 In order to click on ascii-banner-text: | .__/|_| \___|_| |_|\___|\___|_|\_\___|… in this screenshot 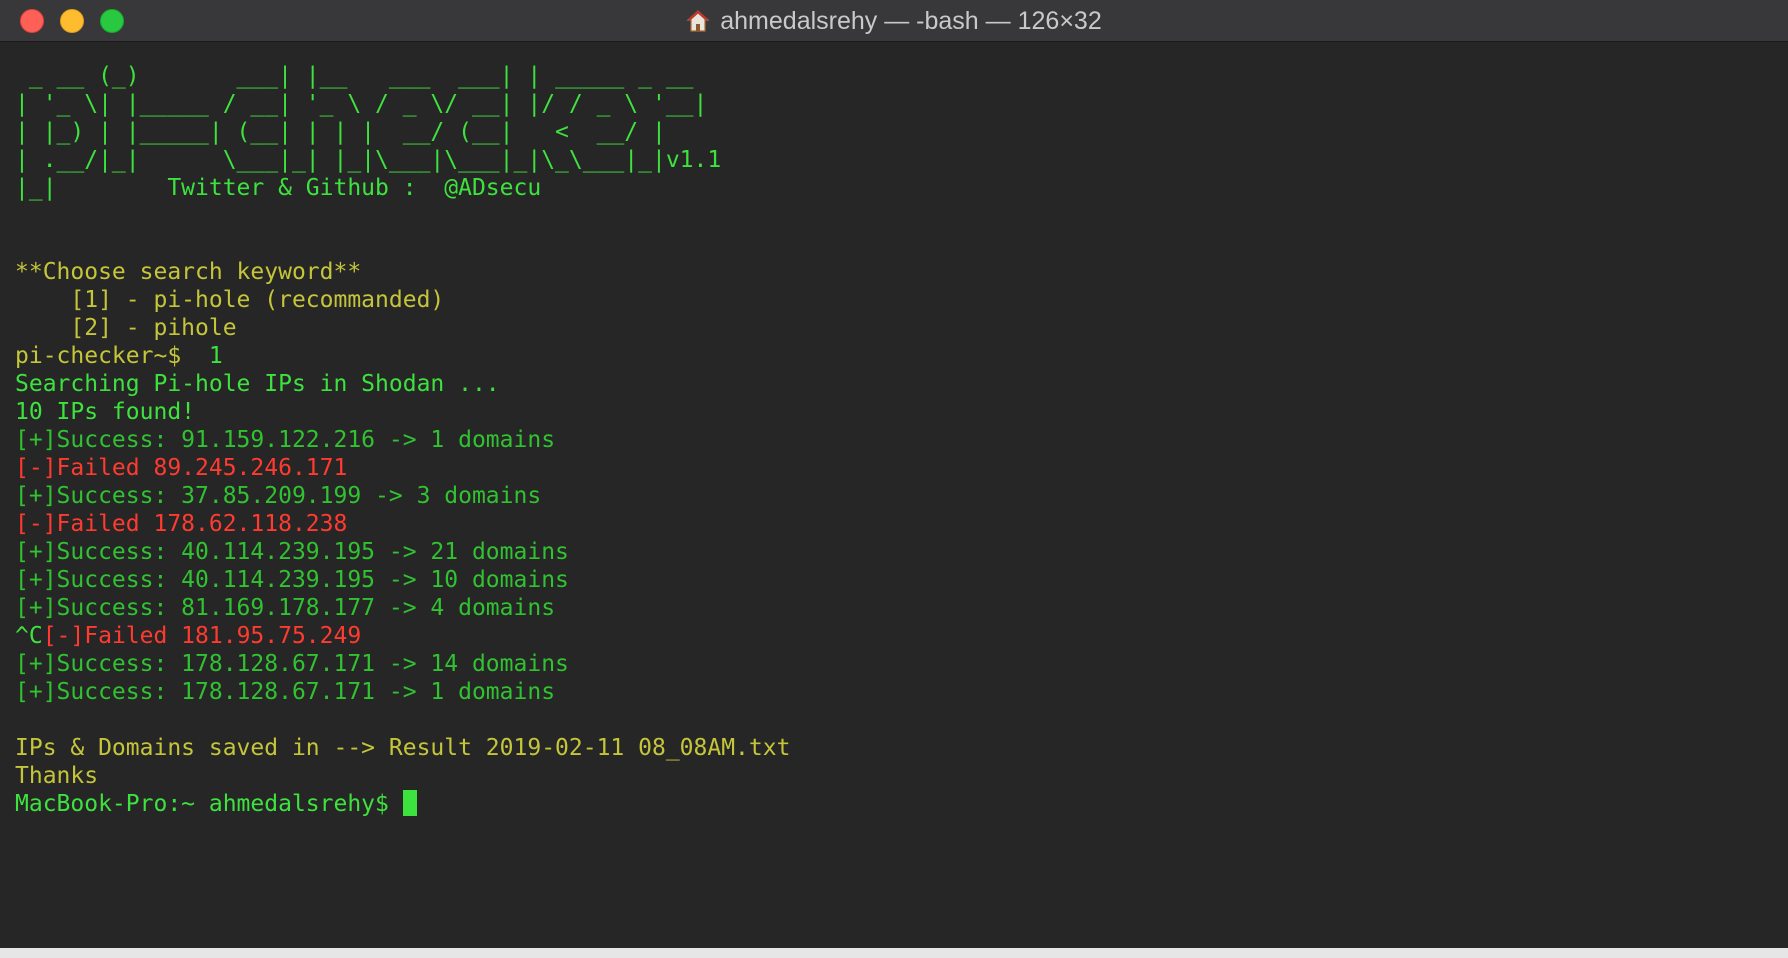, I will do `click(340, 160)`.